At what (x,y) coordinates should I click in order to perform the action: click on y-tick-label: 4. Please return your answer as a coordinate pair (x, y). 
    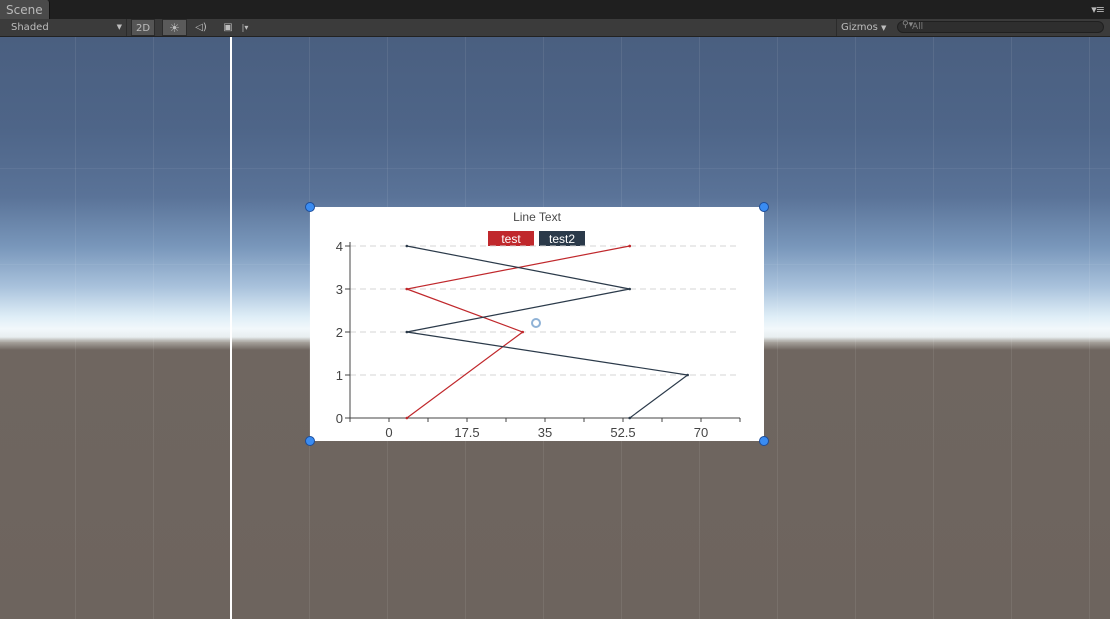
    Looking at the image, I should click on (339, 246).